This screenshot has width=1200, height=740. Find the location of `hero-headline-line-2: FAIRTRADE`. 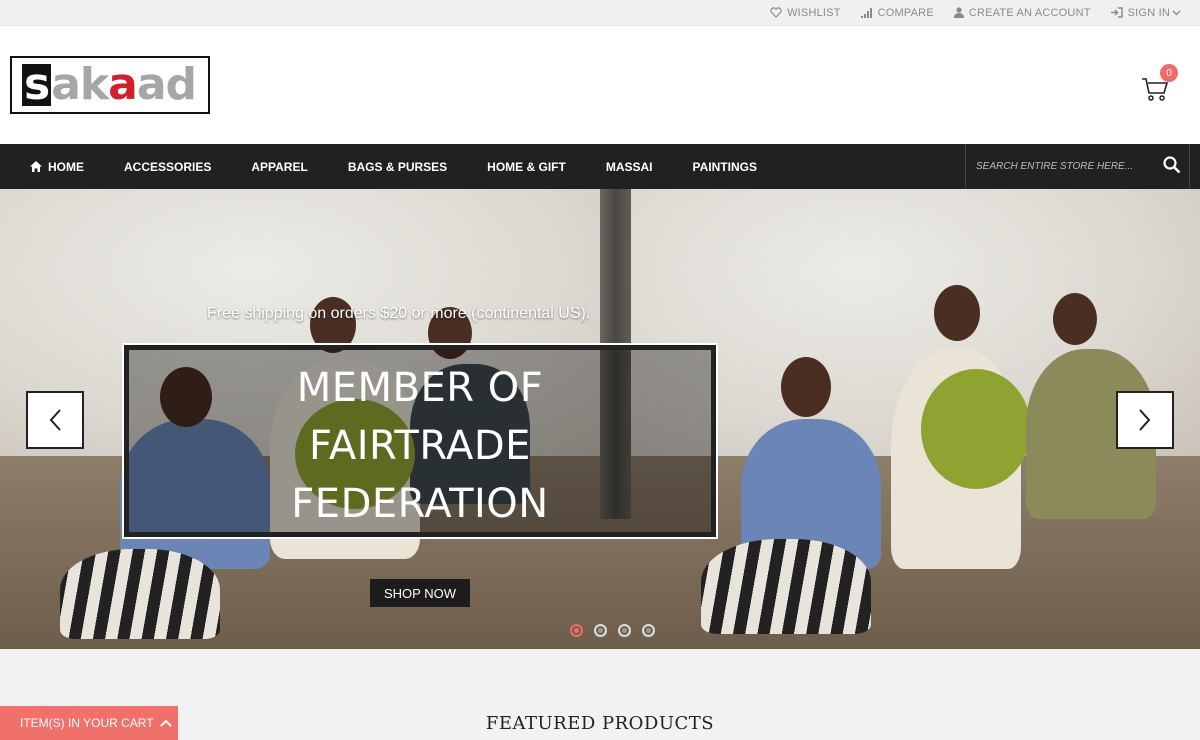

hero-headline-line-2: FAIRTRADE is located at coordinates (420, 446).